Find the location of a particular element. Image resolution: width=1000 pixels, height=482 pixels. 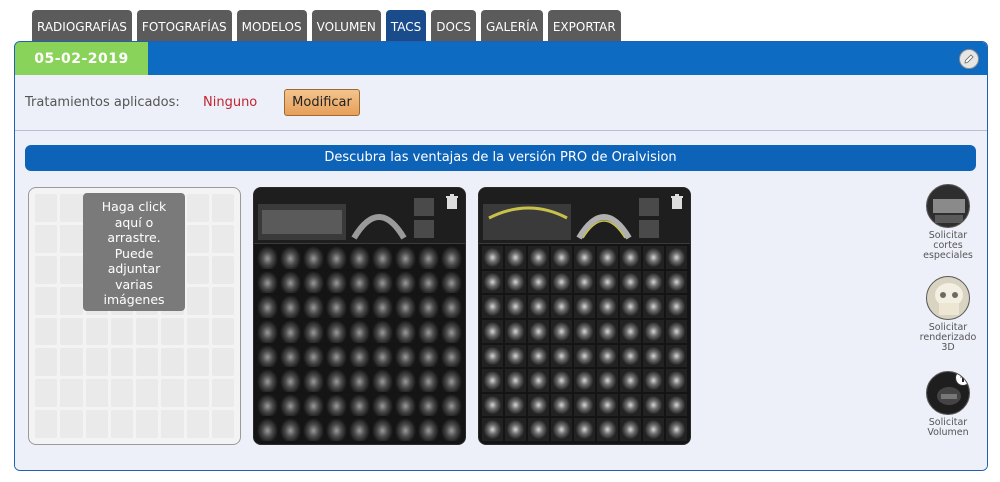

request-3d-render-button: Solicitar renderizado 3D is located at coordinates (948, 314).